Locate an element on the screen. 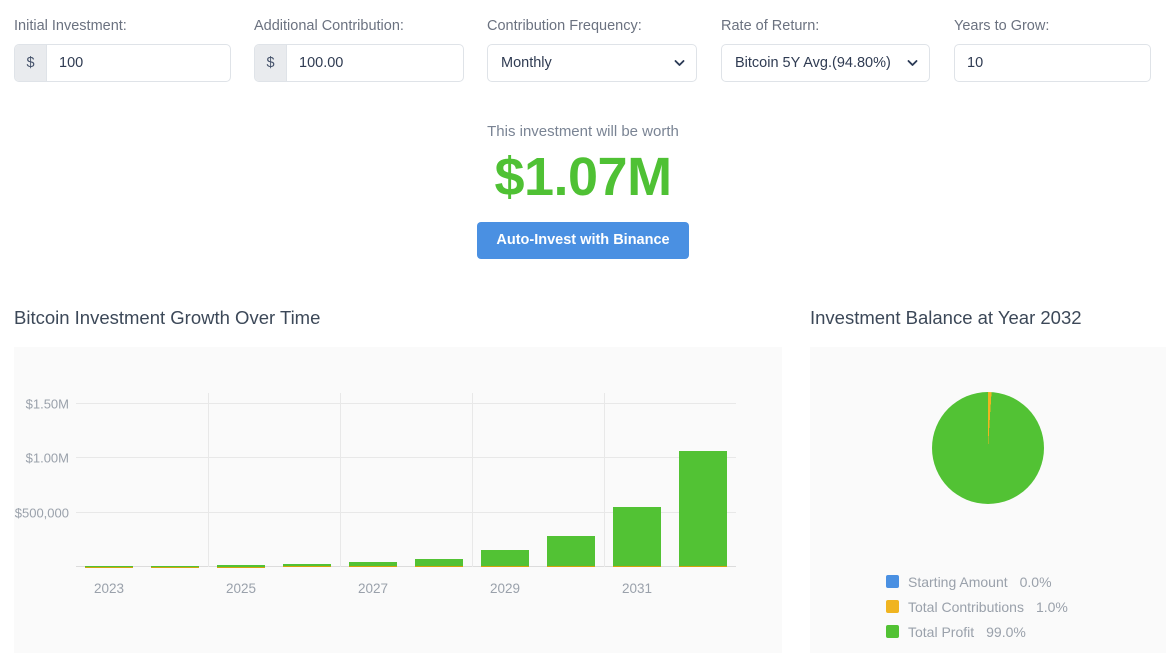 The height and width of the screenshot is (660, 1166). y-axis-tick-label: $1.50M is located at coordinates (47, 404).